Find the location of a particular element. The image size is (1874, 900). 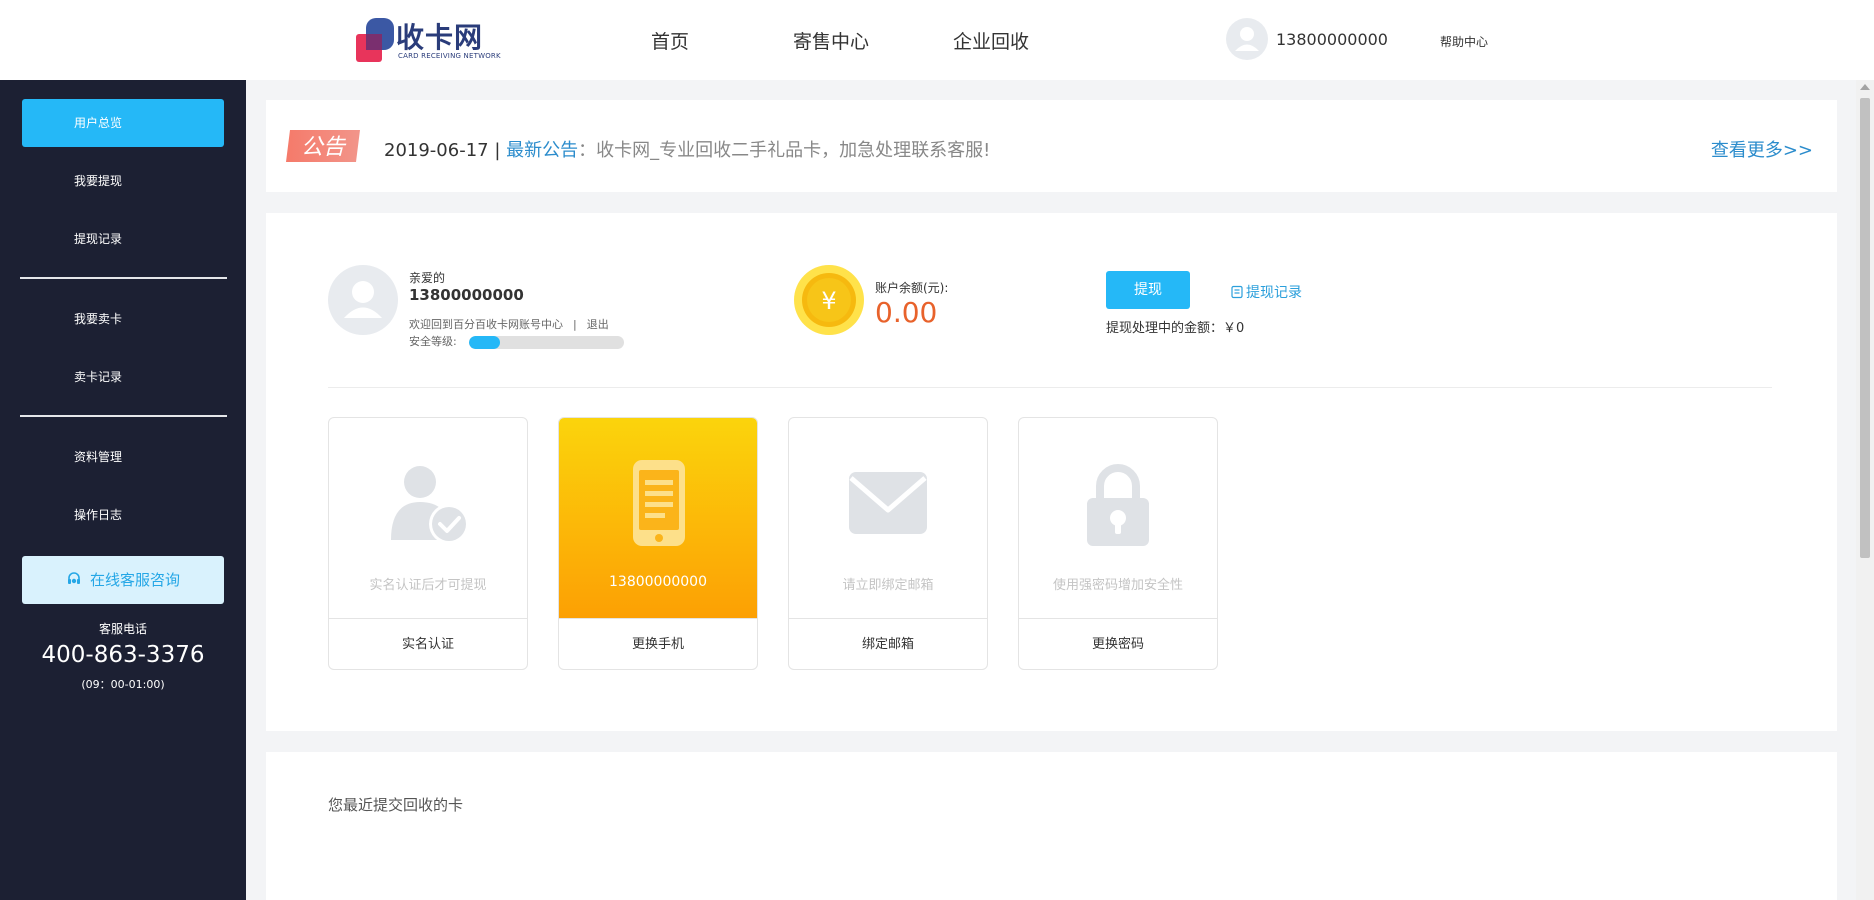

notice-tag: 最新公告 is located at coordinates (542, 150).